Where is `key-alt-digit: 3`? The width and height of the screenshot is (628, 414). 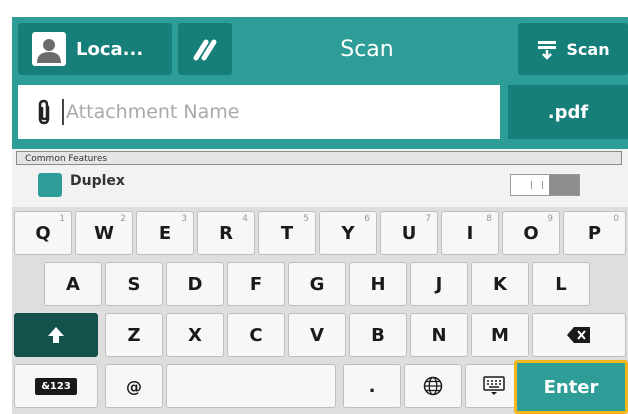 key-alt-digit: 3 is located at coordinates (184, 219).